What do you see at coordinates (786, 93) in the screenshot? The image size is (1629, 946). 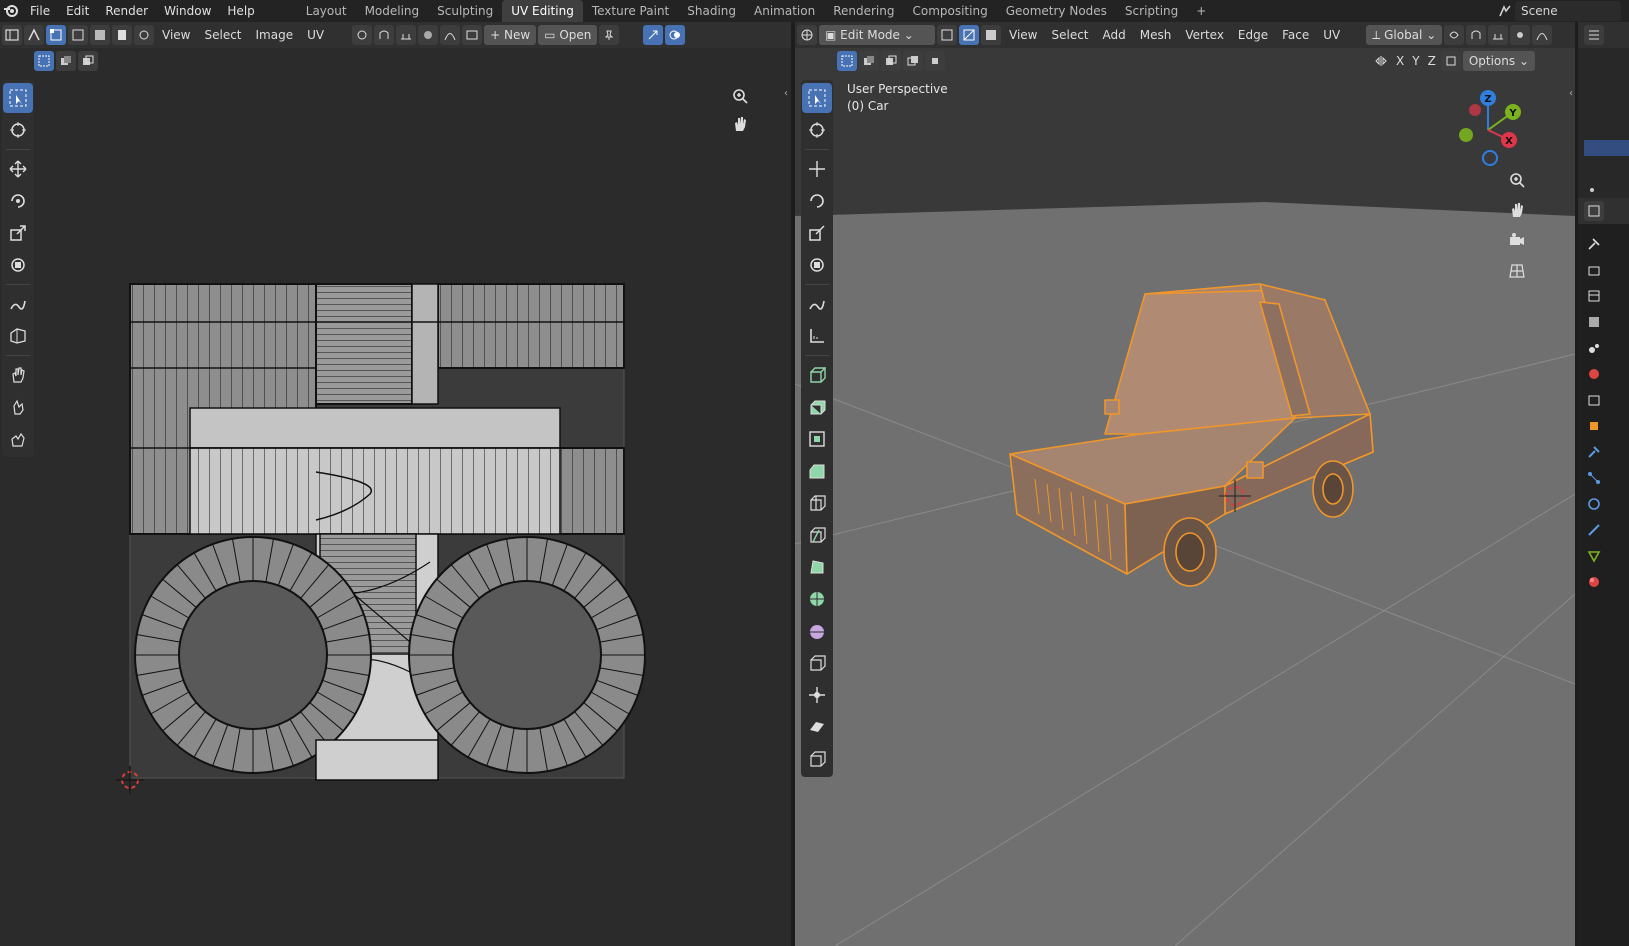 I see `sidebar-toggle-icon: ‹` at bounding box center [786, 93].